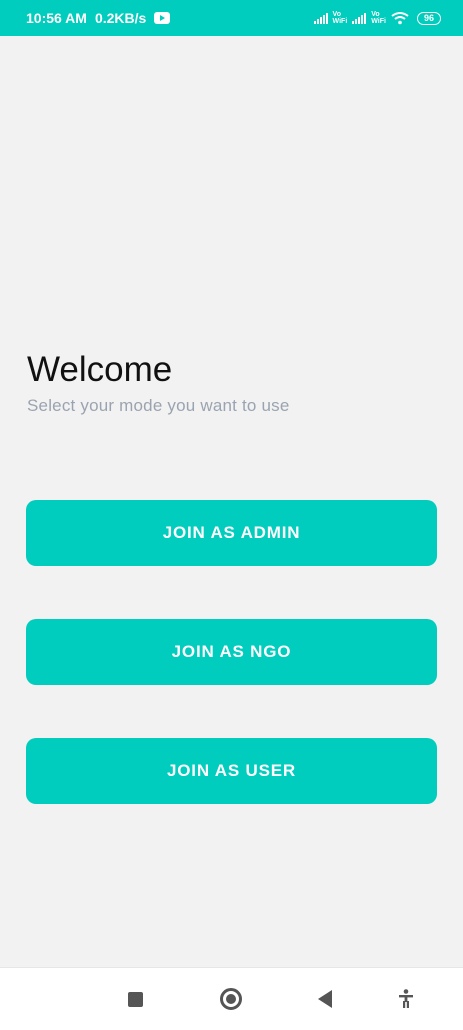 Image resolution: width=463 pixels, height=1030 pixels. What do you see at coordinates (100, 369) in the screenshot?
I see `page-title: Welcome` at bounding box center [100, 369].